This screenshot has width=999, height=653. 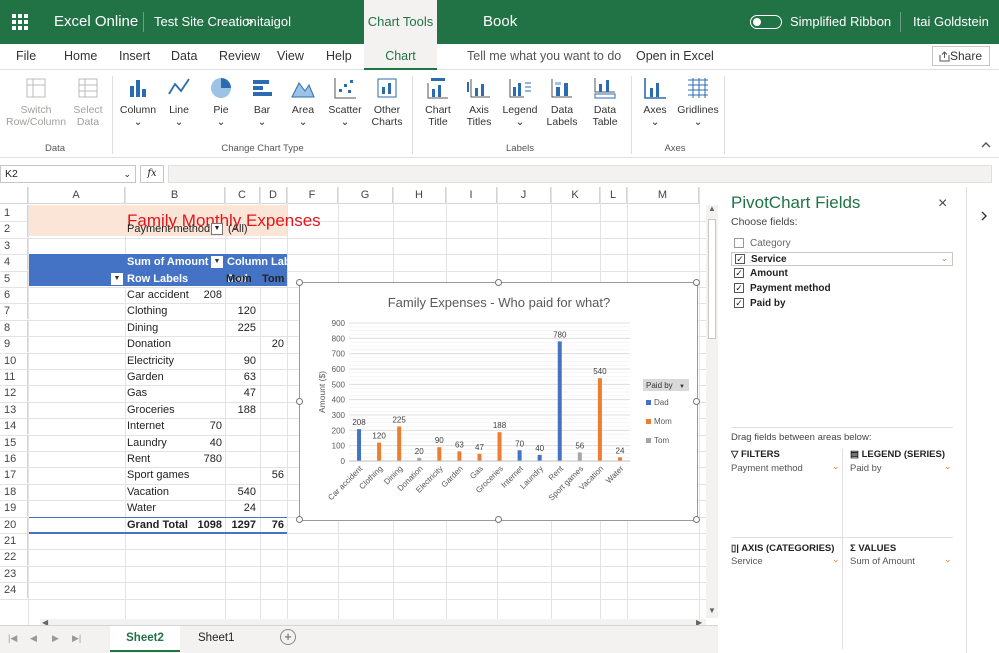 What do you see at coordinates (33, 638) in the screenshot?
I see `prev-sheet-icon: ◀` at bounding box center [33, 638].